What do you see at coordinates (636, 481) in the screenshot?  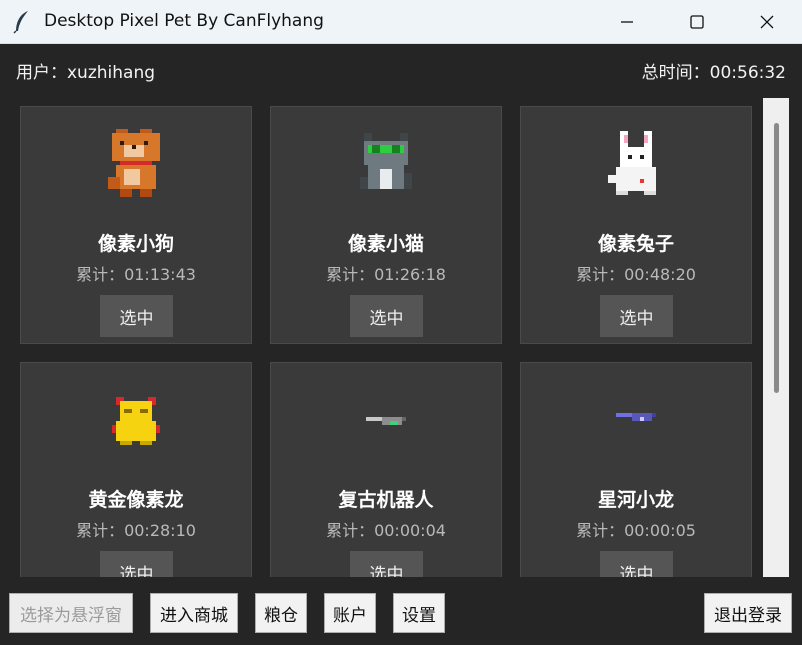 I see `pet-card: 星河小龙 累计：00:00:05 选中` at bounding box center [636, 481].